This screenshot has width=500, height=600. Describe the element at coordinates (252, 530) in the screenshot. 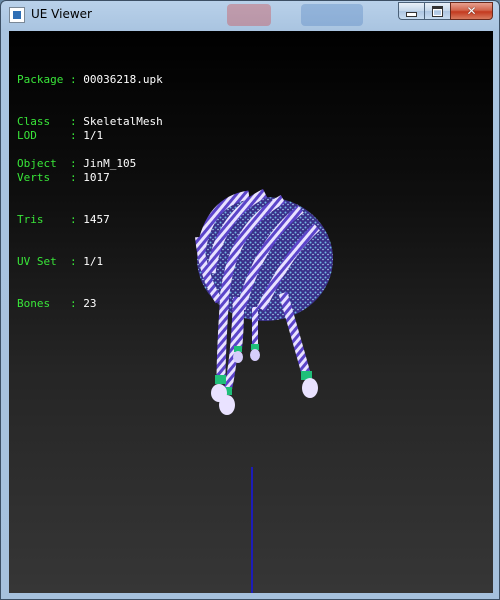

I see `axis-line` at that location.